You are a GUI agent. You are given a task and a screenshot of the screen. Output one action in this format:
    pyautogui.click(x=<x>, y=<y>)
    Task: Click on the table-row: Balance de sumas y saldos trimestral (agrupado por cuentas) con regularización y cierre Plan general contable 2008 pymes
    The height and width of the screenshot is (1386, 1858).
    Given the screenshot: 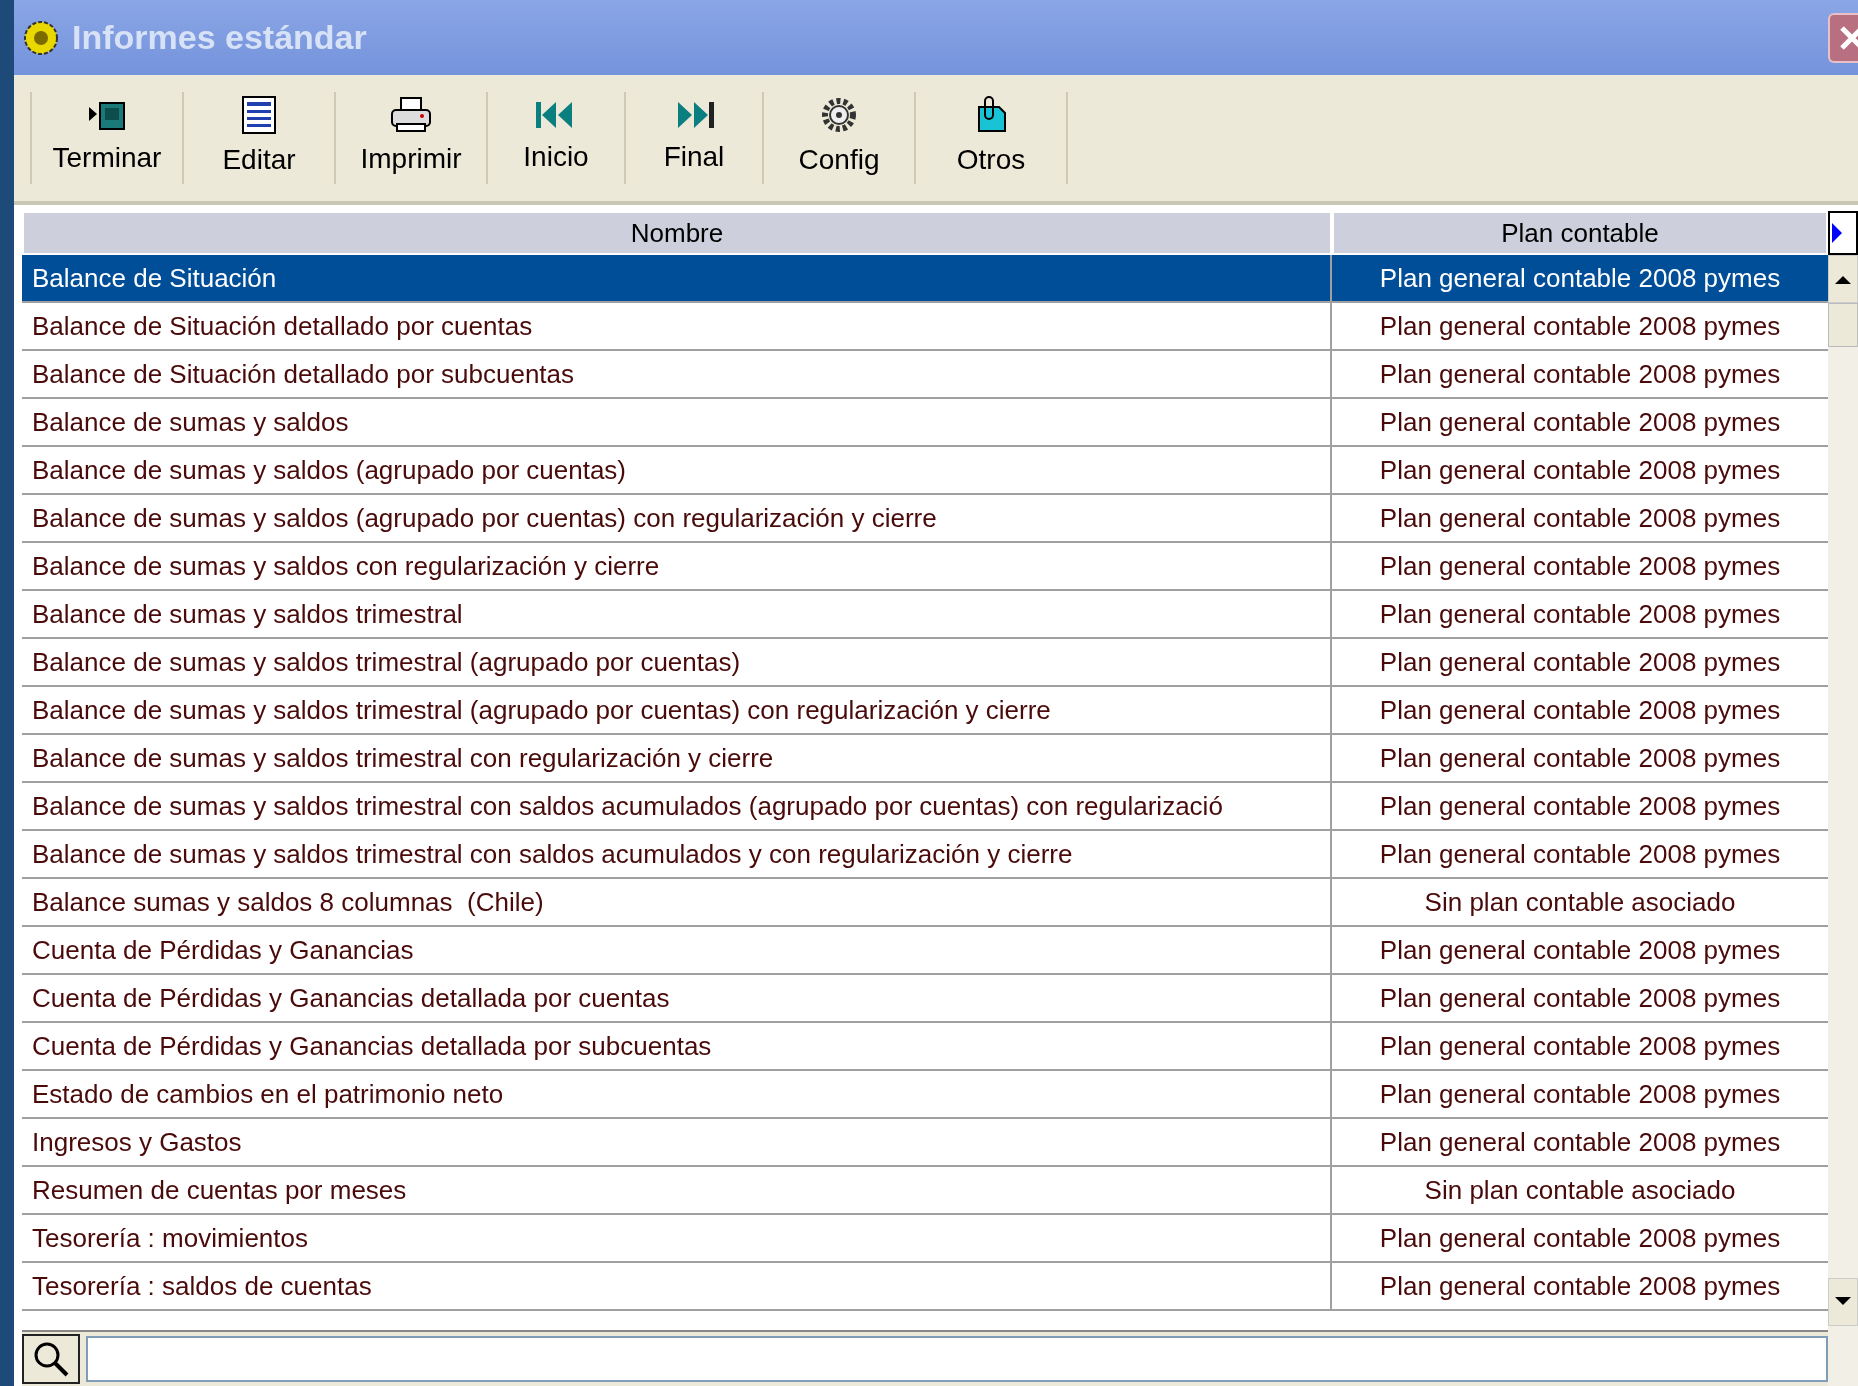 What is the action you would take?
    pyautogui.click(x=925, y=711)
    